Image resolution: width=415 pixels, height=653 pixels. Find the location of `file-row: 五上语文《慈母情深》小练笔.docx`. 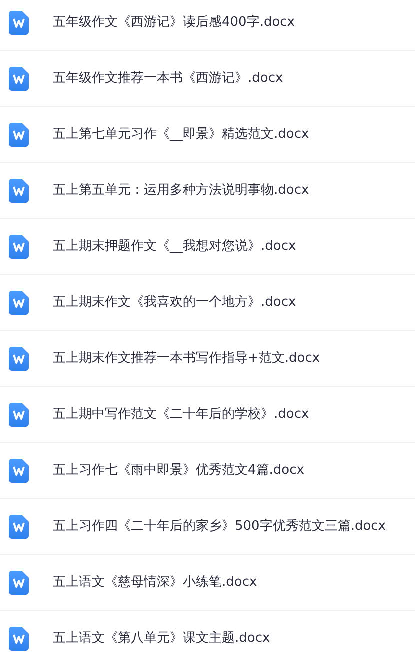

file-row: 五上语文《慈母情深》小练笔.docx is located at coordinates (207, 582).